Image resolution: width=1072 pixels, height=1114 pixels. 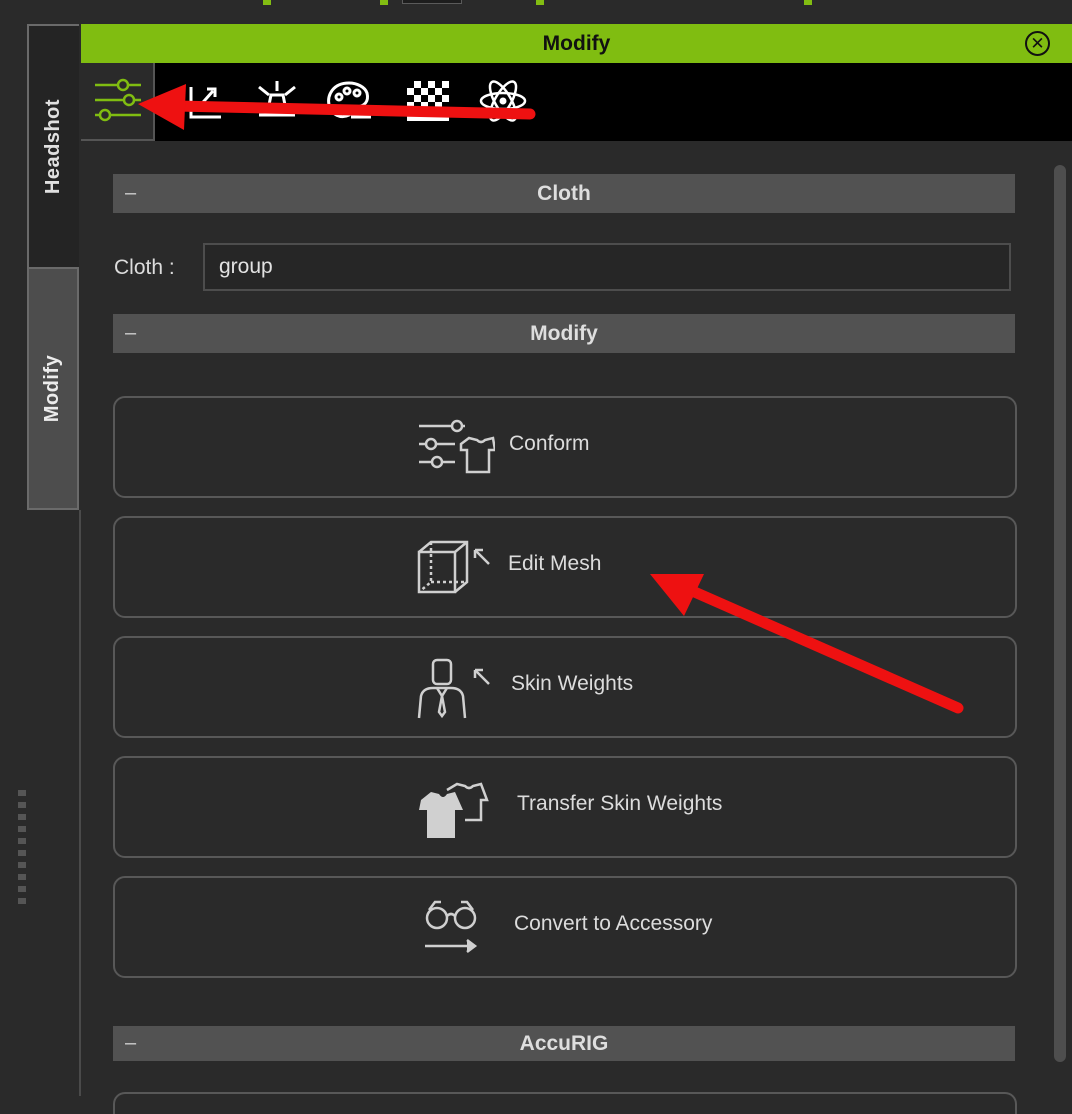 I want to click on transfer-skin-weights-button: Transfer Skin Weights, so click(x=565, y=807).